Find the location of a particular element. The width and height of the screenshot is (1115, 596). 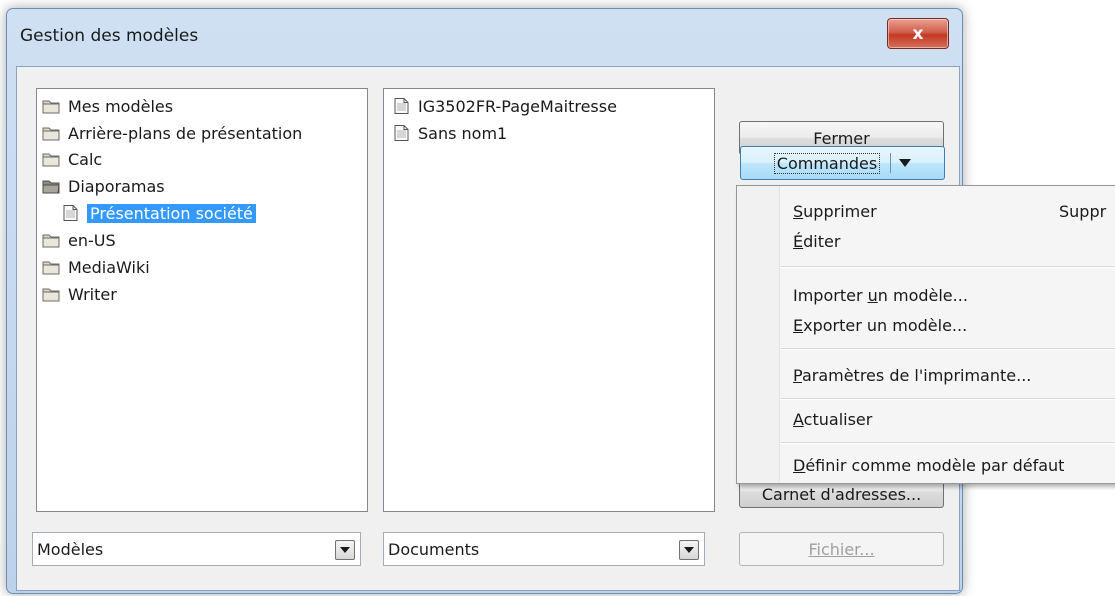

close-icon: x is located at coordinates (918, 33).